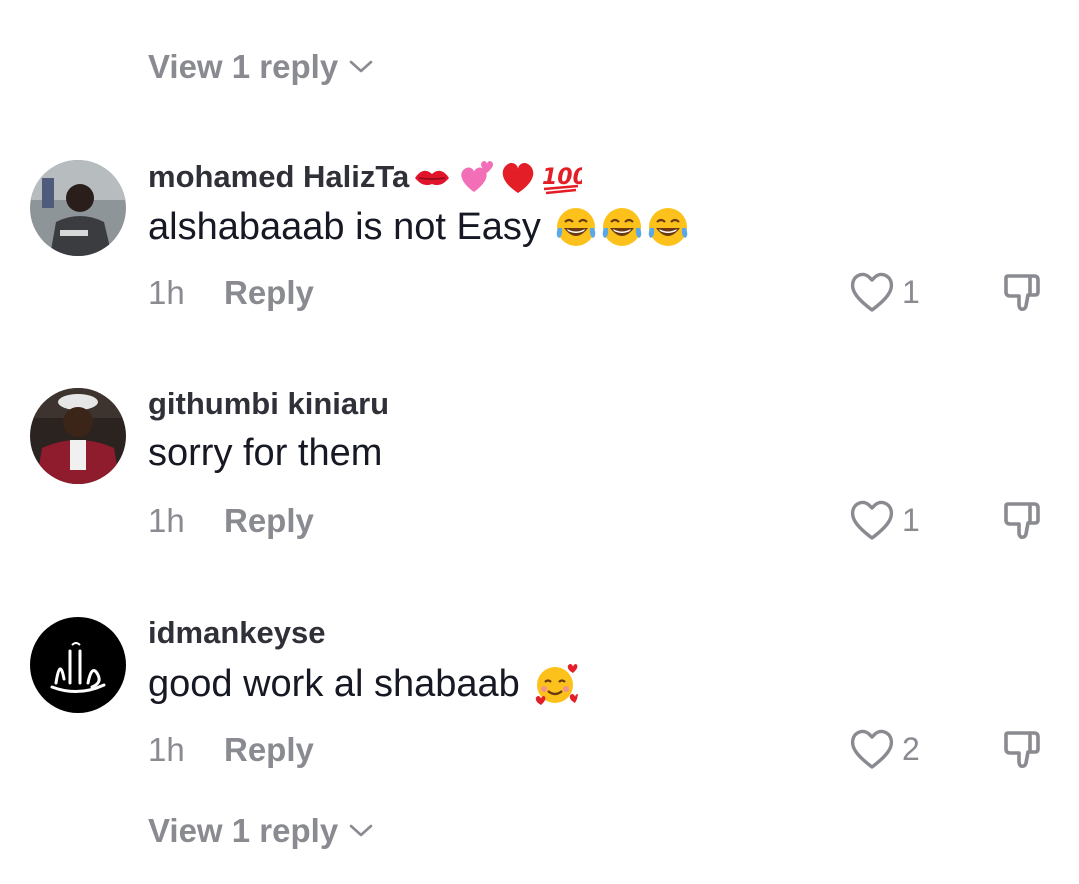  What do you see at coordinates (432, 178) in the screenshot?
I see `kiss-mark-icon` at bounding box center [432, 178].